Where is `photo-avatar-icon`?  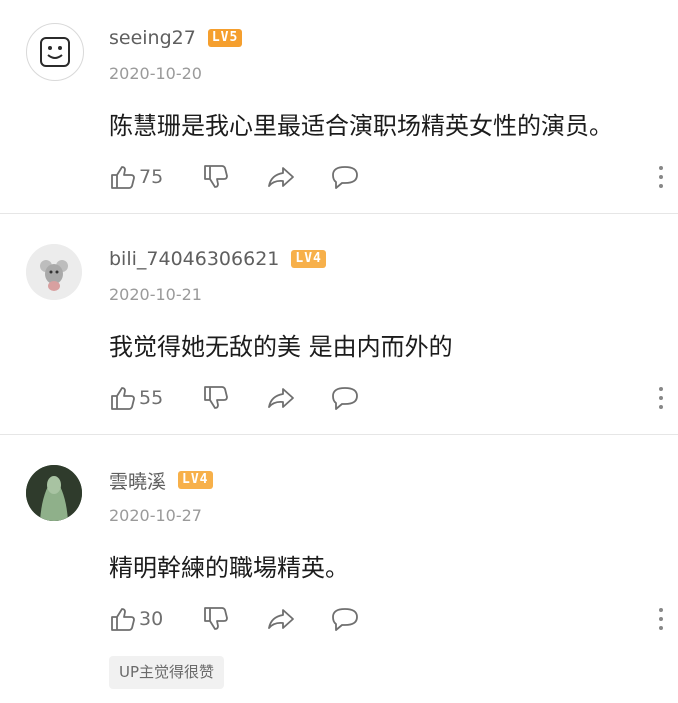
photo-avatar-icon is located at coordinates (54, 493).